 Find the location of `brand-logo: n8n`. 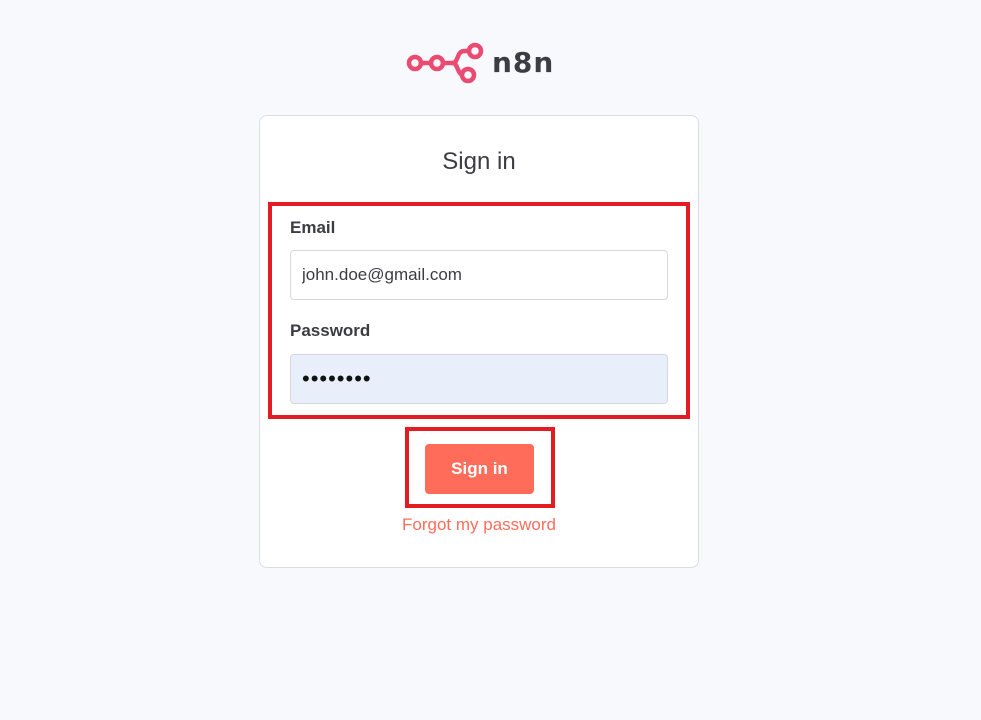

brand-logo: n8n is located at coordinates (480, 63).